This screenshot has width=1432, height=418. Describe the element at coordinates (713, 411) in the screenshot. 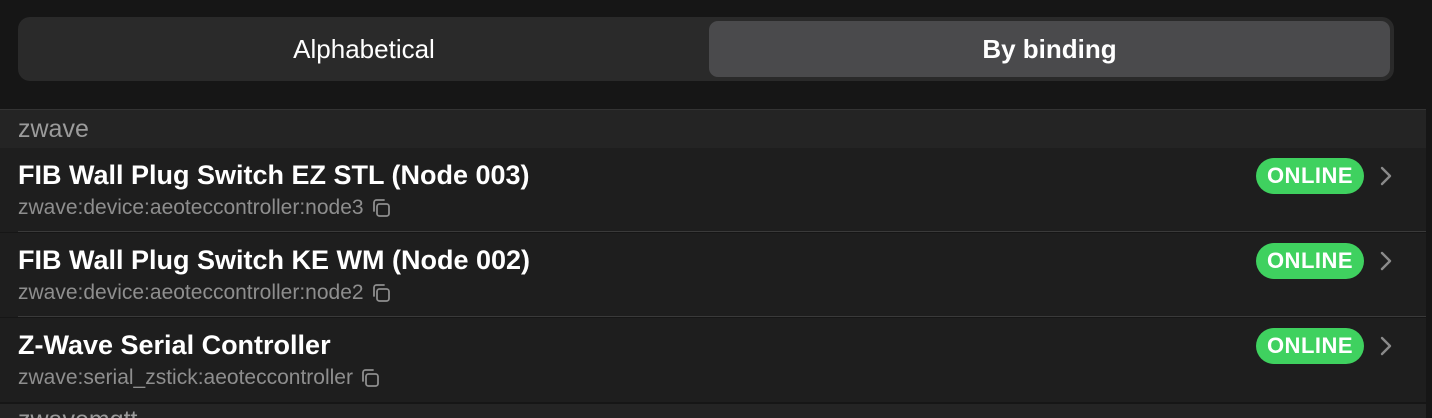

I see `section-header-zwavemqtt: zwavemqtt` at that location.